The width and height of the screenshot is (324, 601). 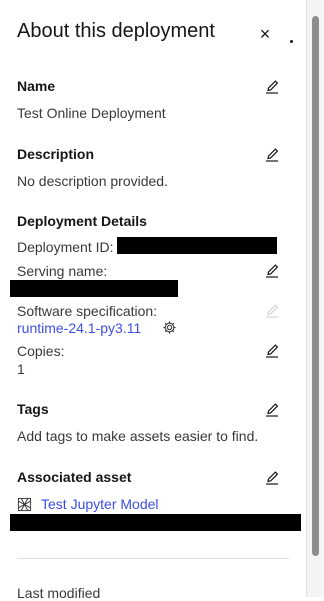 What do you see at coordinates (116, 31) in the screenshot?
I see `panel-title: About this deployment` at bounding box center [116, 31].